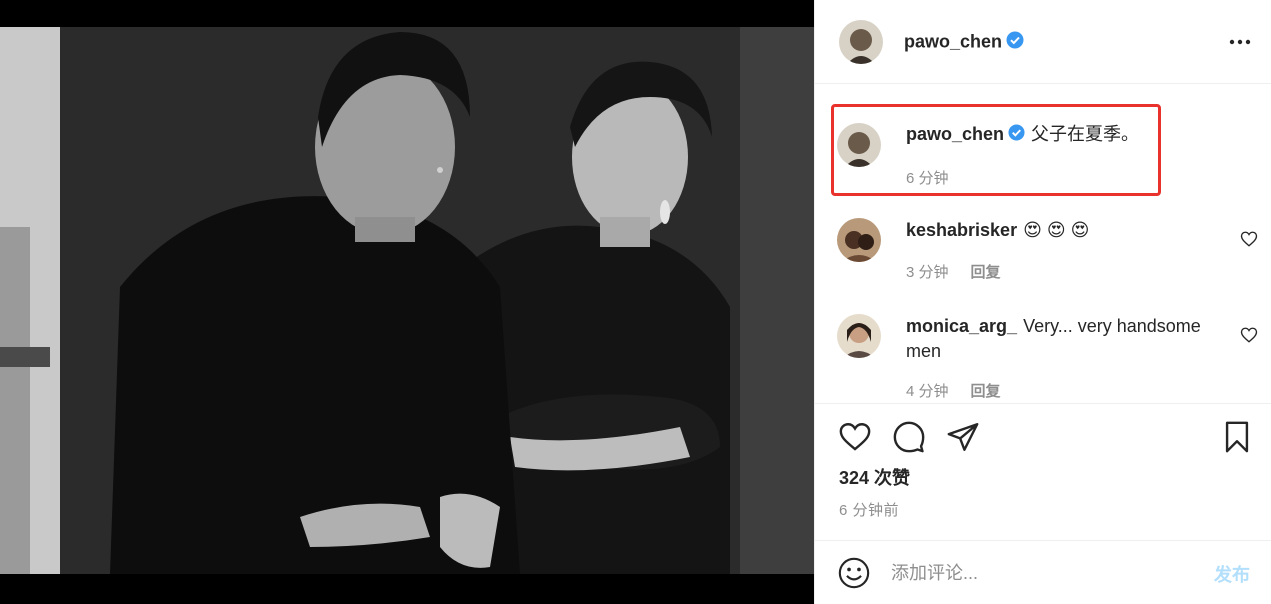  Describe the element at coordinates (854, 573) in the screenshot. I see `emoji-icon` at that location.